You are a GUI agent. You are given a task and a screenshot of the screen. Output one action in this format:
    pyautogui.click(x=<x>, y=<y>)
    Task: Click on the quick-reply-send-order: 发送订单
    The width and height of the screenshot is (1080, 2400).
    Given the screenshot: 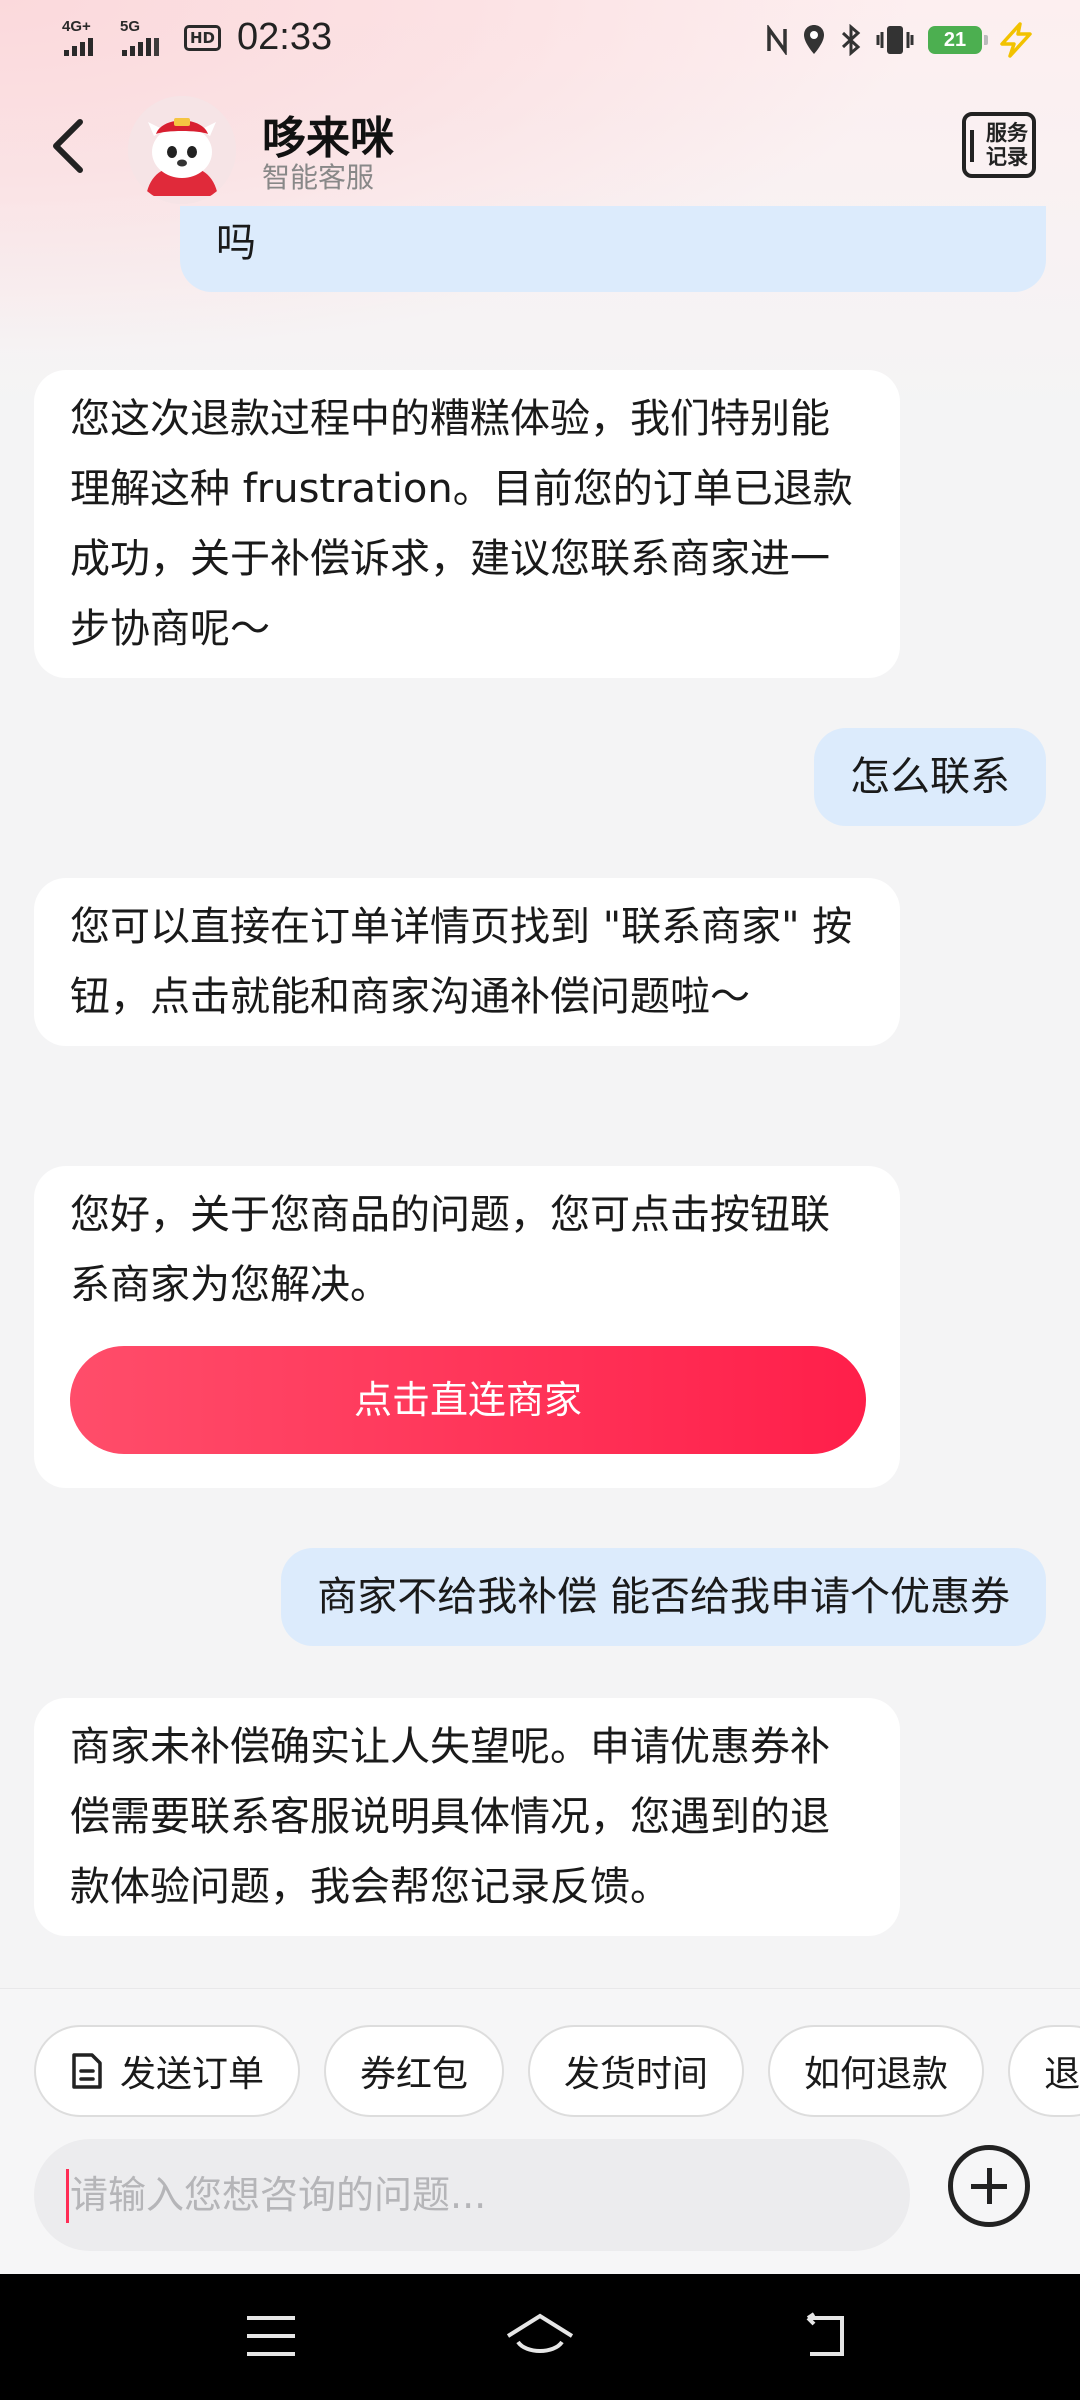 What is the action you would take?
    pyautogui.click(x=167, y=2071)
    